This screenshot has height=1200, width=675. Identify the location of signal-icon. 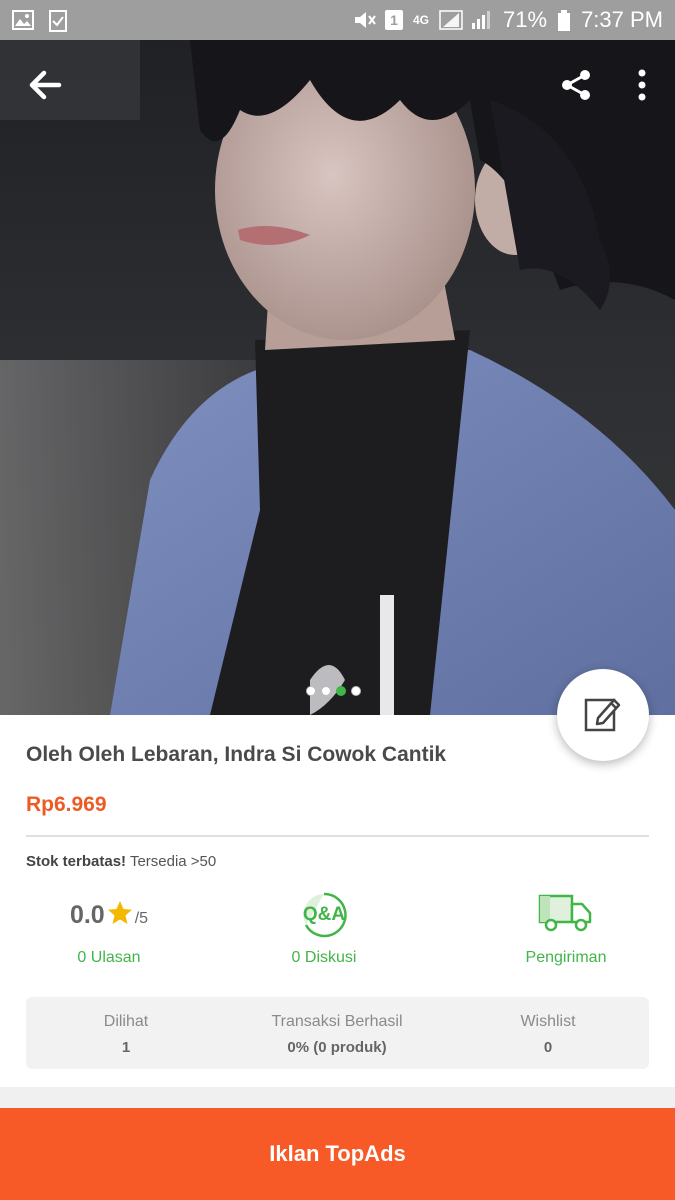
(451, 20).